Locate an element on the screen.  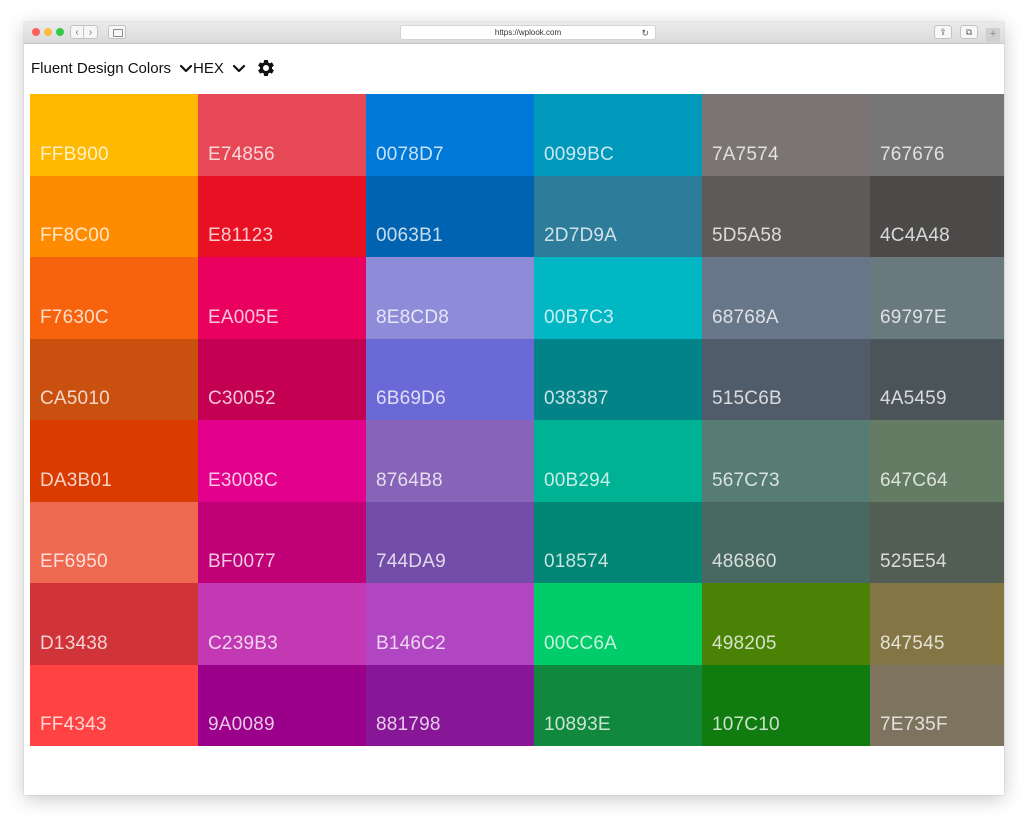
color-swatch: 0078D7 is located at coordinates (450, 135).